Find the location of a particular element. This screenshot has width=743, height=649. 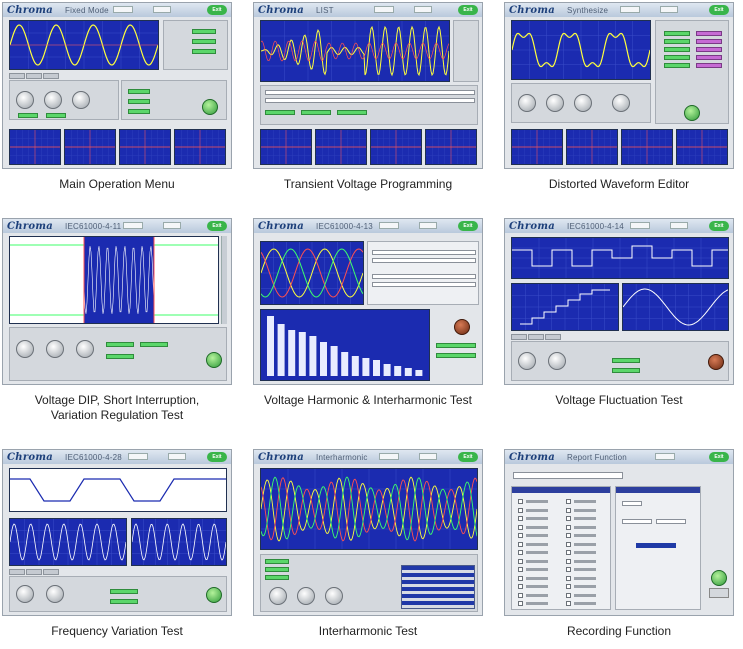

phase-tabs is located at coordinates (536, 337).